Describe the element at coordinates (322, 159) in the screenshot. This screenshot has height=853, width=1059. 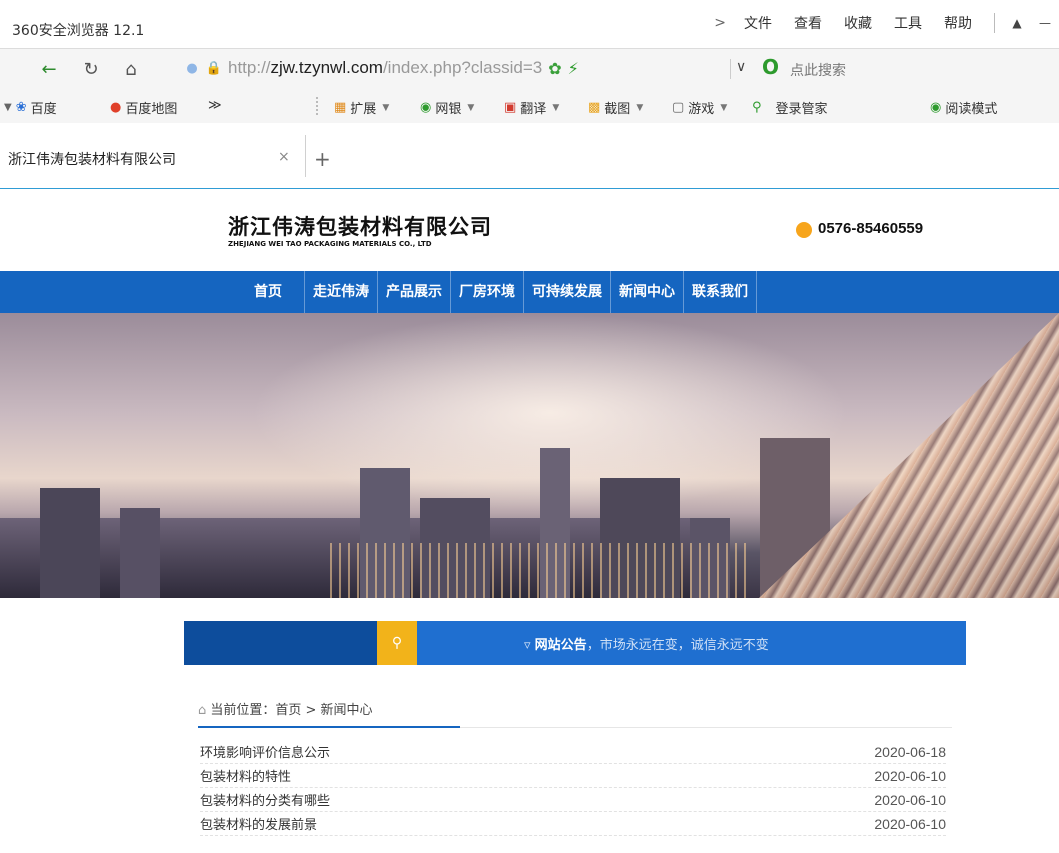
I see `new-tab-button: +` at that location.